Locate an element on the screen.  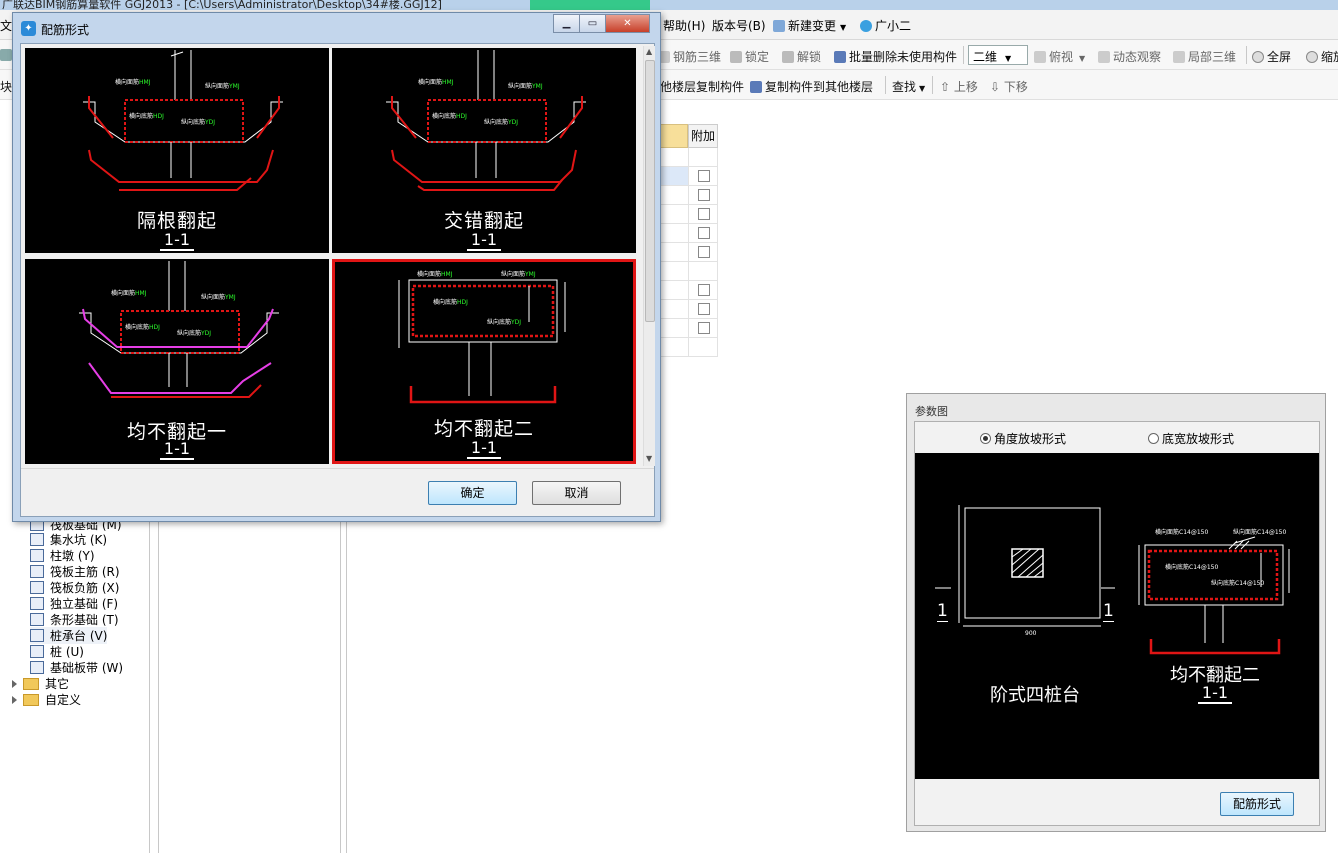
radio-angle-slope: 角度放坡形式 is located at coordinates (1023, 438).